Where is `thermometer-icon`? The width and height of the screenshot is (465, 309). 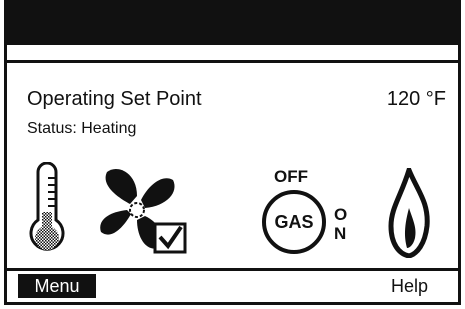 thermometer-icon is located at coordinates (47, 210).